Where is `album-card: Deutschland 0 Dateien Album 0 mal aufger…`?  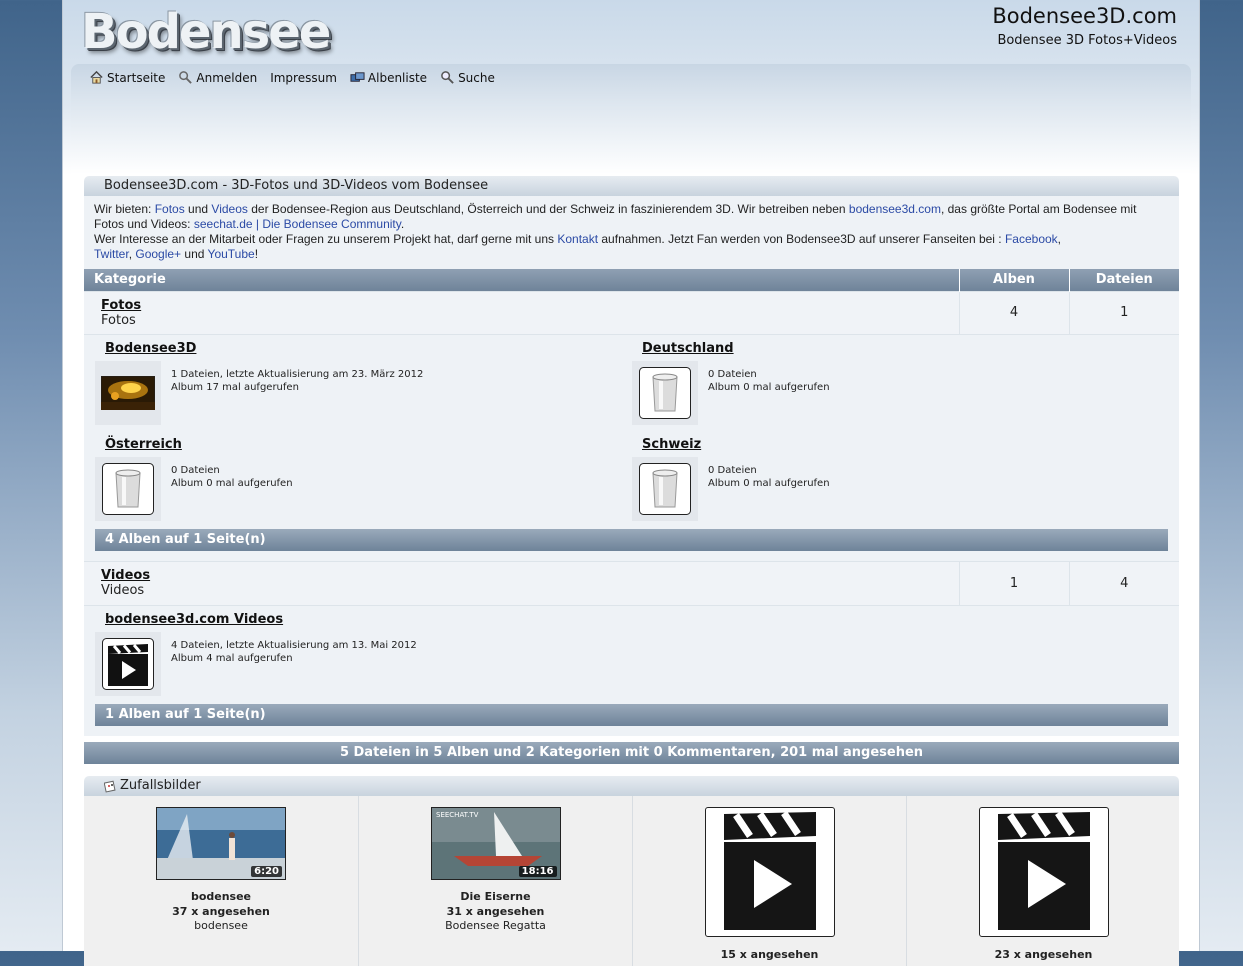
album-card: Deutschland 0 Dateien Album 0 mal aufger… is located at coordinates (900, 383).